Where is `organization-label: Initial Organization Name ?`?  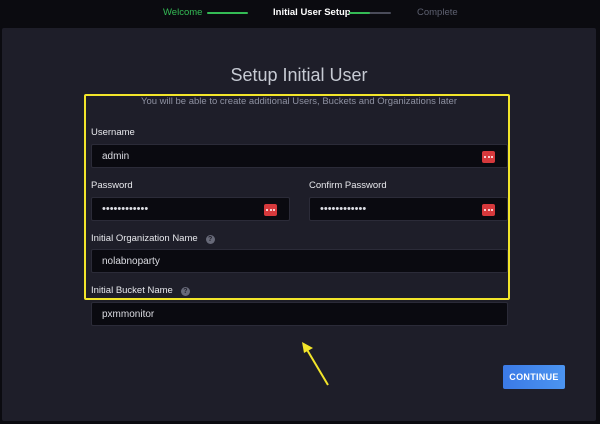
organization-label: Initial Organization Name ? is located at coordinates (153, 239).